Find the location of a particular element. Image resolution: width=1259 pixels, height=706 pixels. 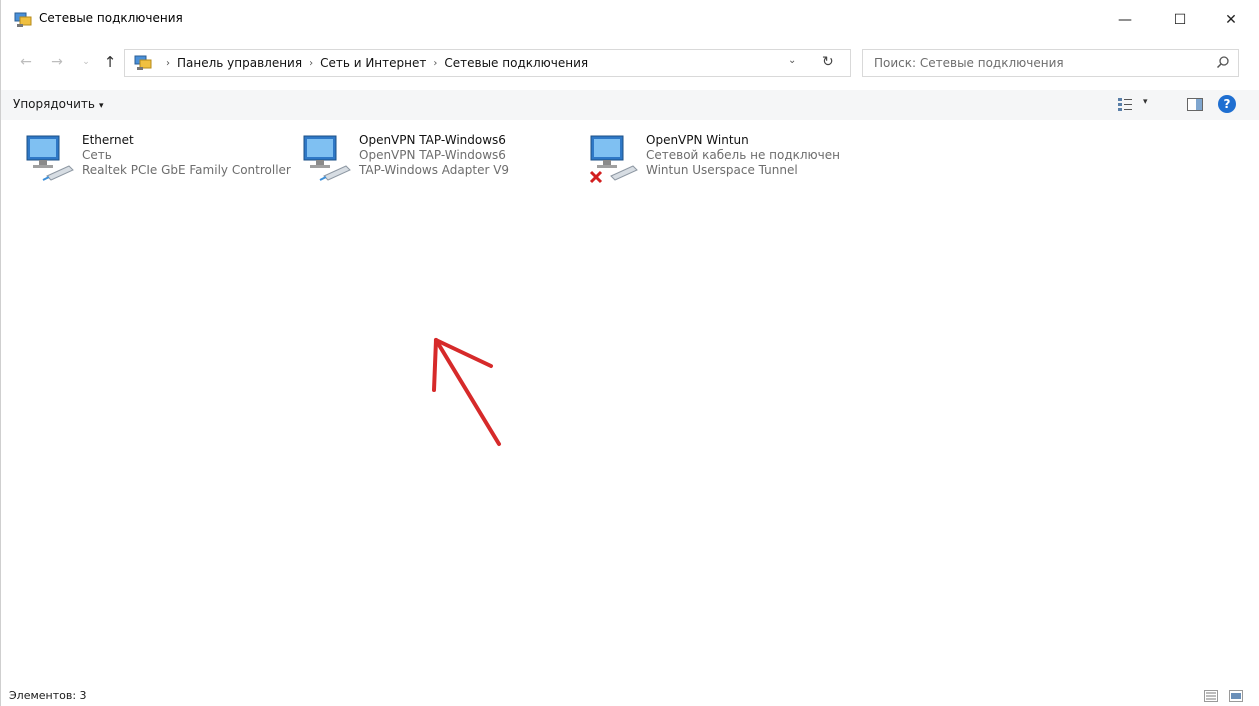

connection-name: Ethernet is located at coordinates (108, 140).